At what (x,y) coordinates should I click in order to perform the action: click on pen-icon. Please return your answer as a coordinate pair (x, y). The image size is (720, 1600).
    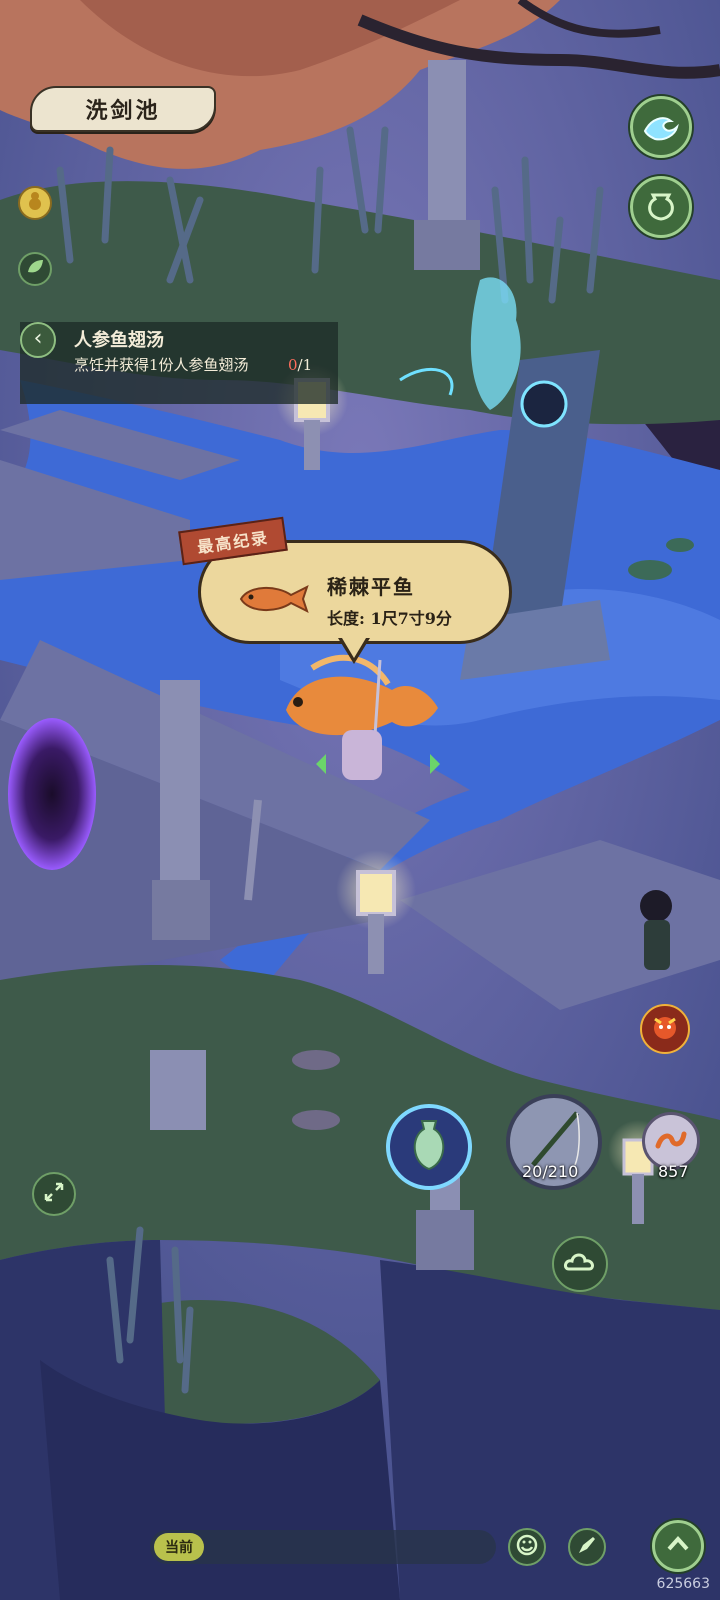
    Looking at the image, I should click on (587, 1547).